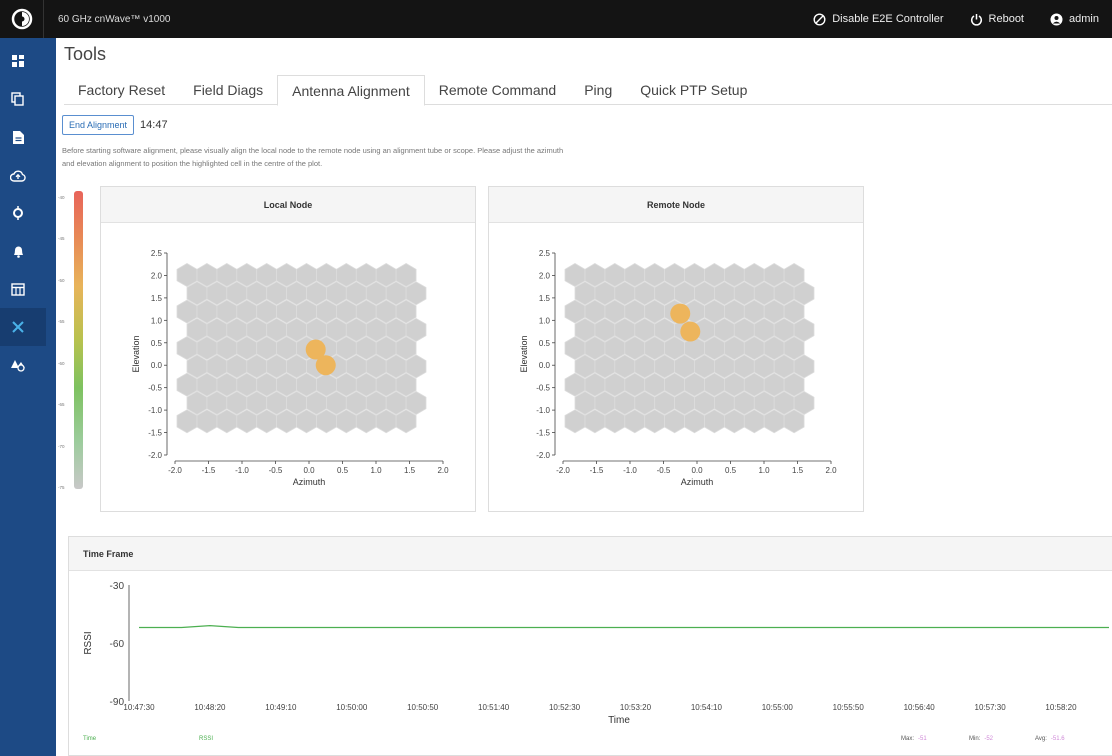  What do you see at coordinates (28, 397) in the screenshot?
I see `sidebar` at bounding box center [28, 397].